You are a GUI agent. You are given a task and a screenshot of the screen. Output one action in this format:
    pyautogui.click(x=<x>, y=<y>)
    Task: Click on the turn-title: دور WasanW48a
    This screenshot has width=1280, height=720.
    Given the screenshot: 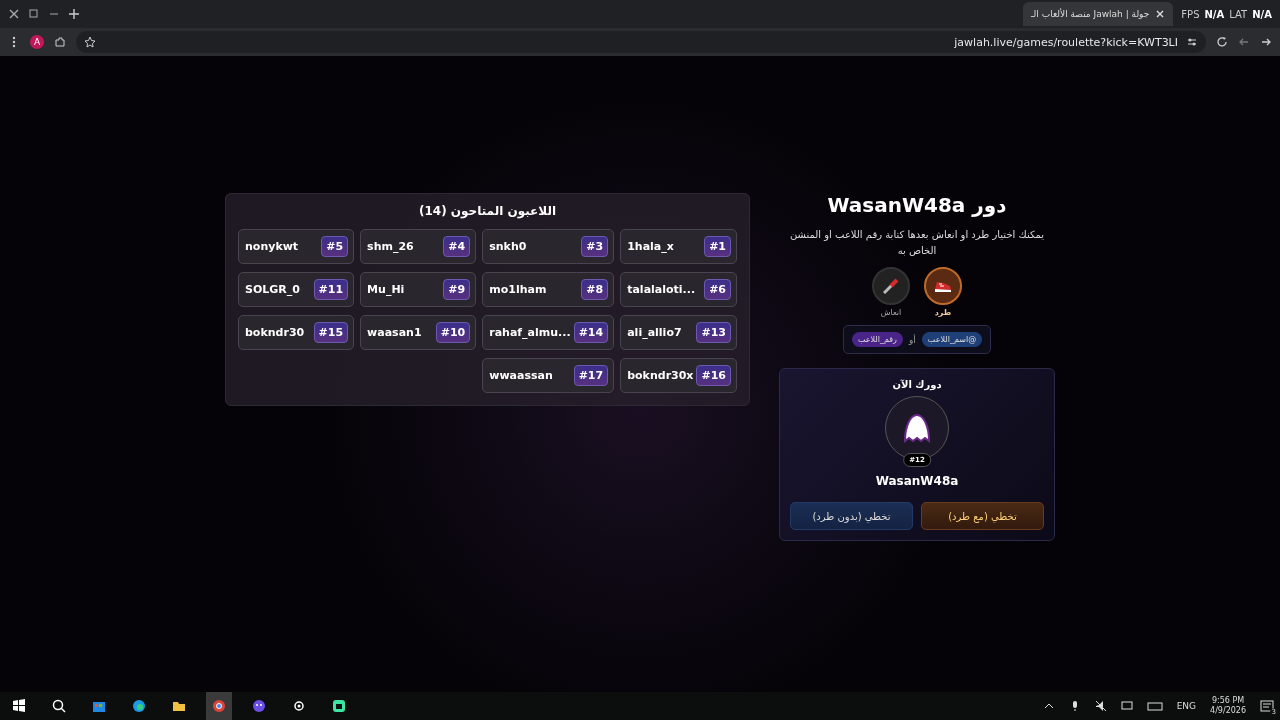 What is the action you would take?
    pyautogui.click(x=917, y=205)
    